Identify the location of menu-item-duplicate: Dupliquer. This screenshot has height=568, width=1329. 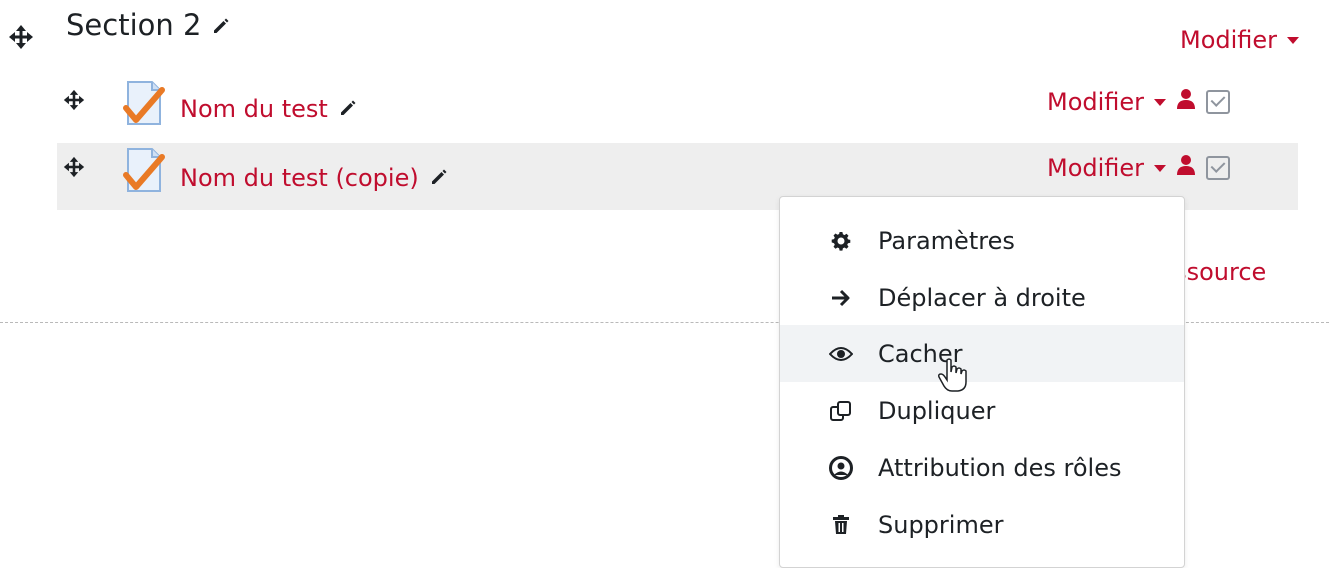
(982, 410).